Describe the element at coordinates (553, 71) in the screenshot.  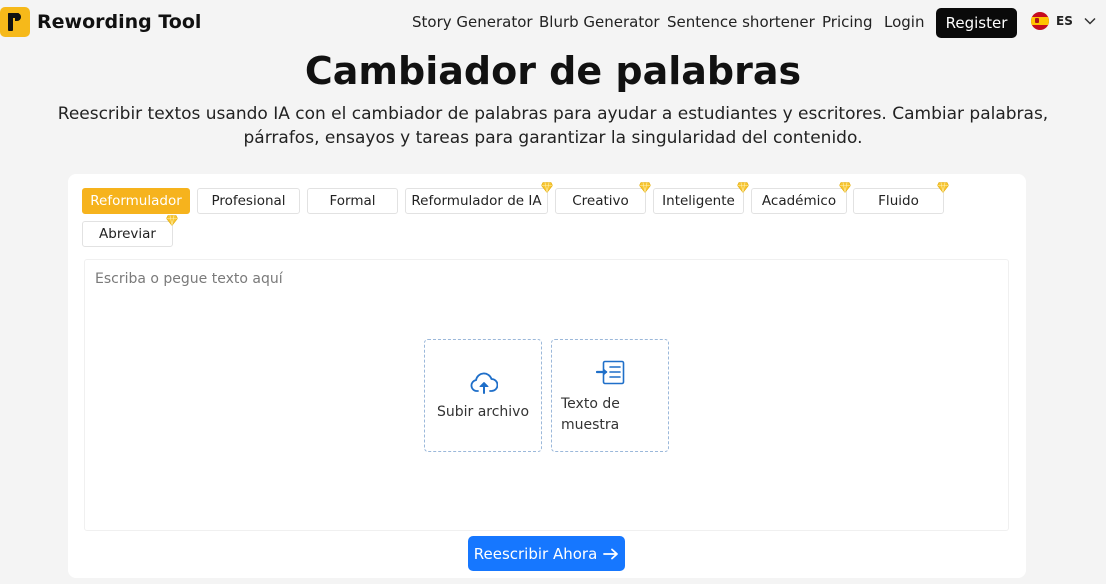
I see `page-title: Cambiador de palabras` at that location.